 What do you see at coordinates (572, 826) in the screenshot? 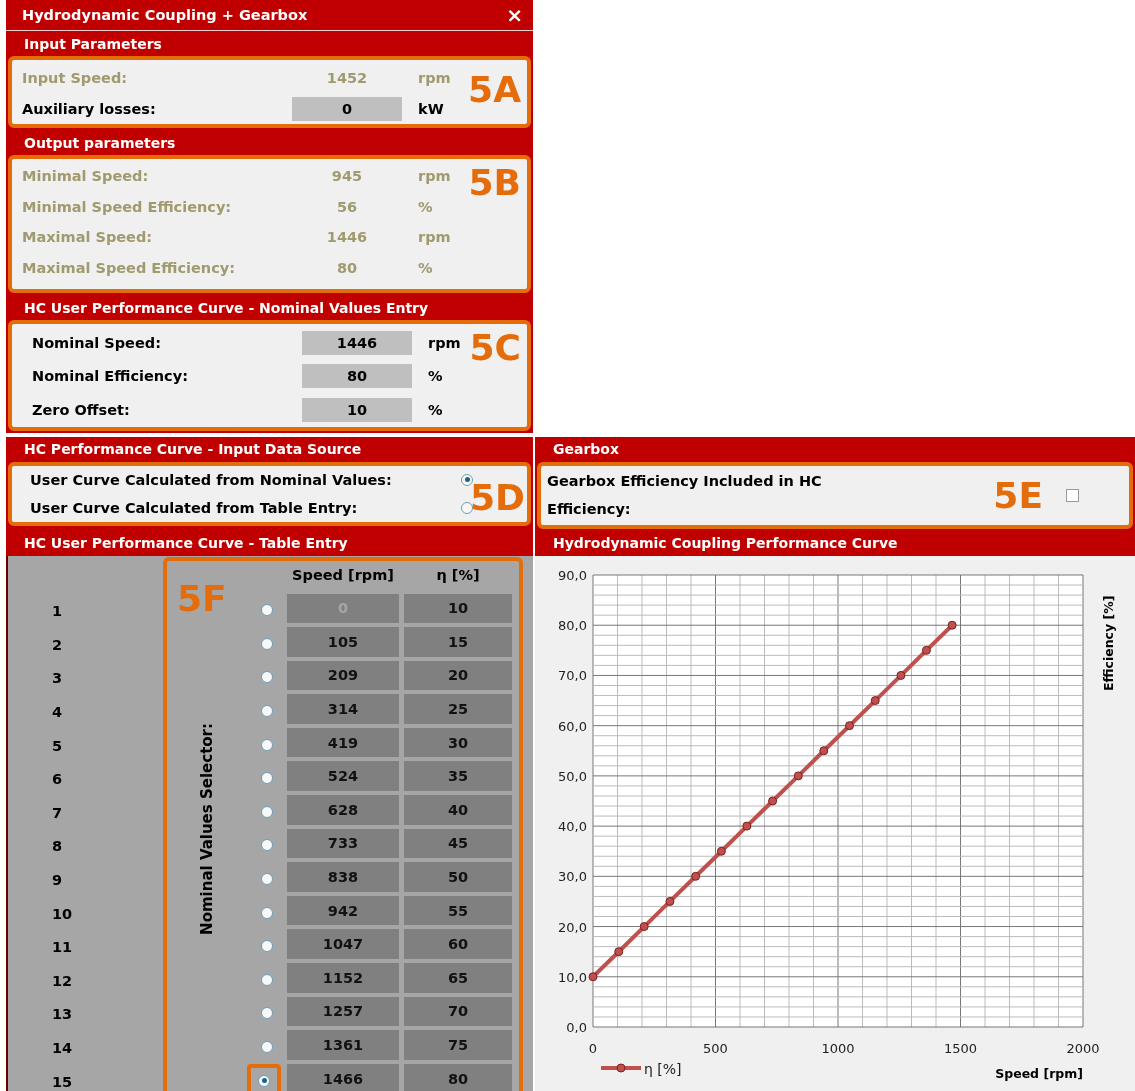
I see `tick-label: 40,0` at bounding box center [572, 826].